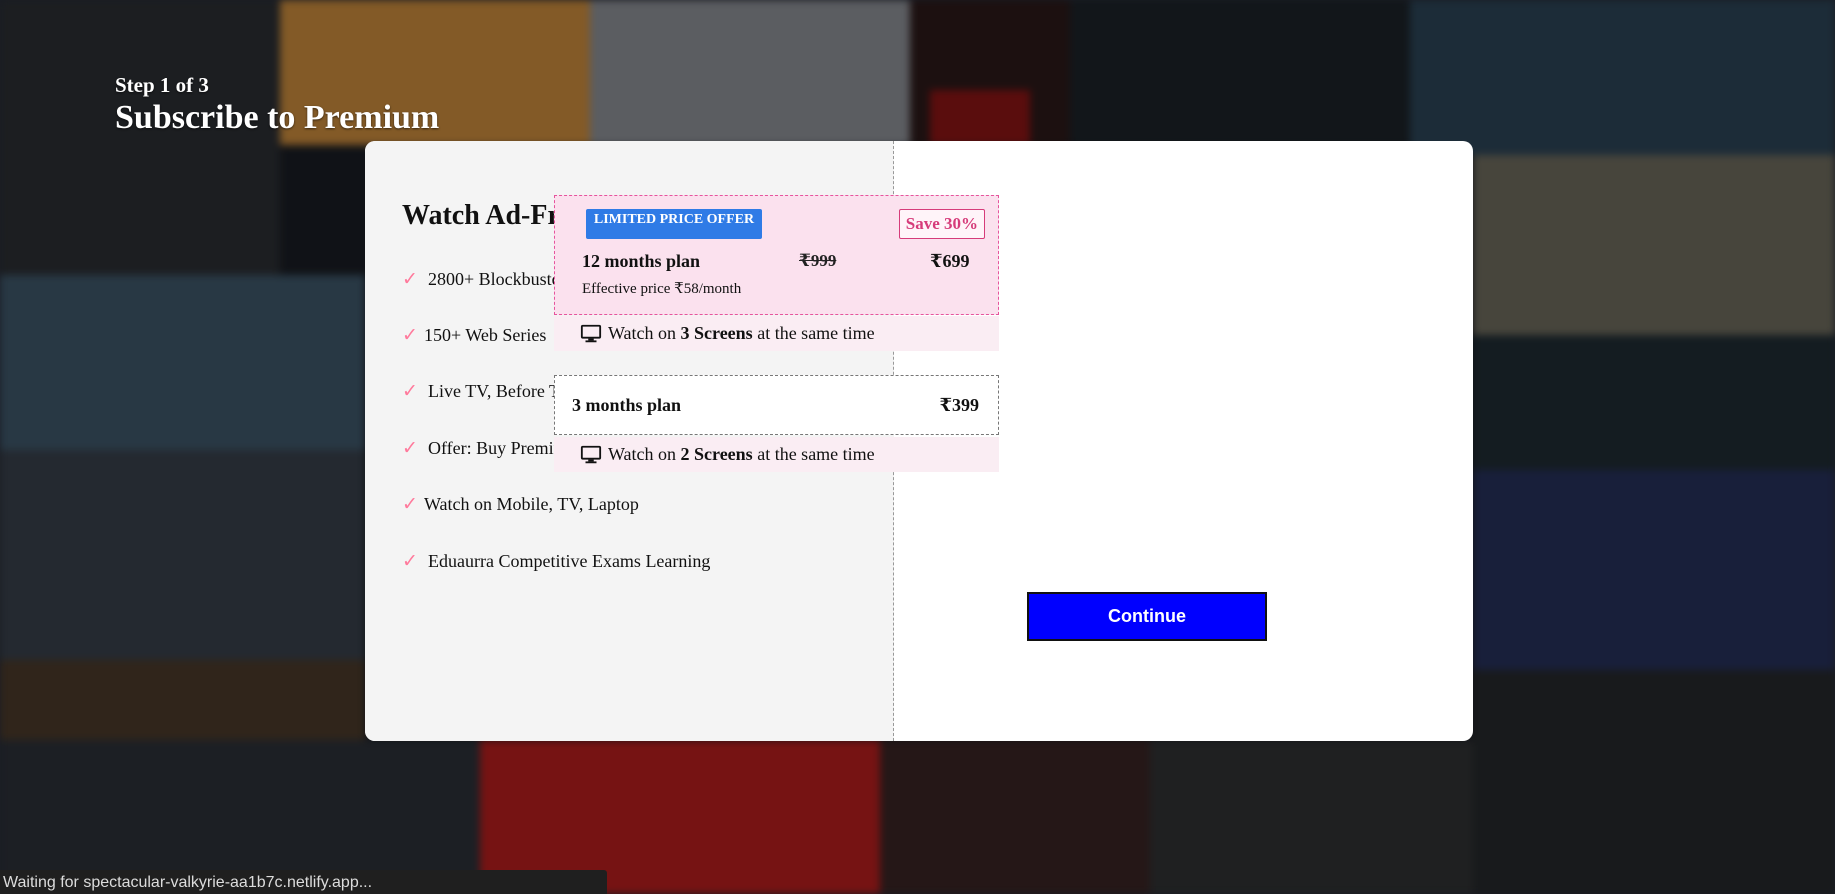 Image resolution: width=1835 pixels, height=894 pixels. What do you see at coordinates (485, 335) in the screenshot?
I see `feature-label: 150+ Web Series` at bounding box center [485, 335].